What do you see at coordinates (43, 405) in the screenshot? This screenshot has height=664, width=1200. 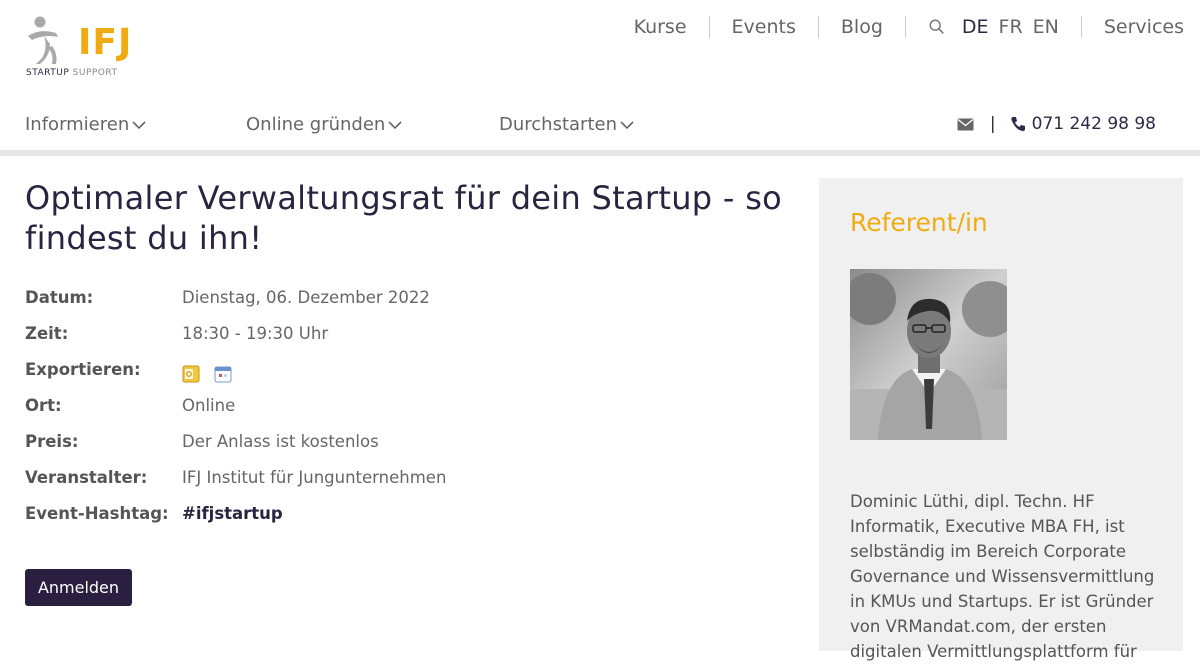 I see `detail-label: Ort:` at bounding box center [43, 405].